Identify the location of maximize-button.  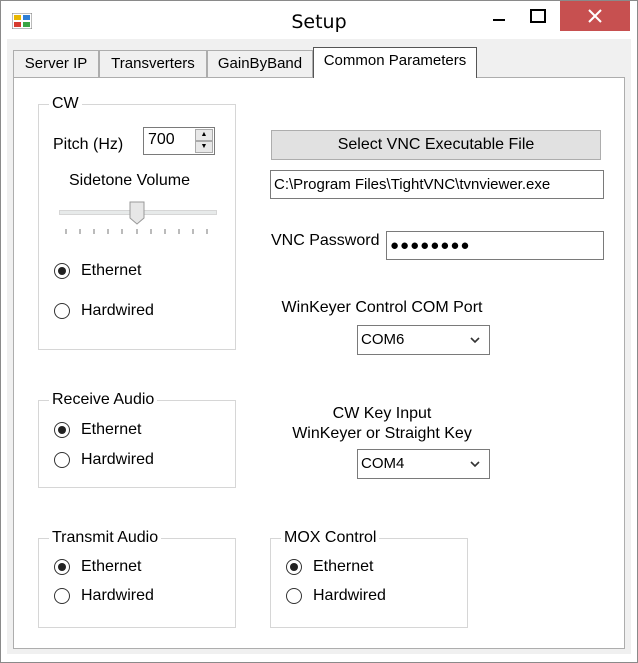
(536, 16).